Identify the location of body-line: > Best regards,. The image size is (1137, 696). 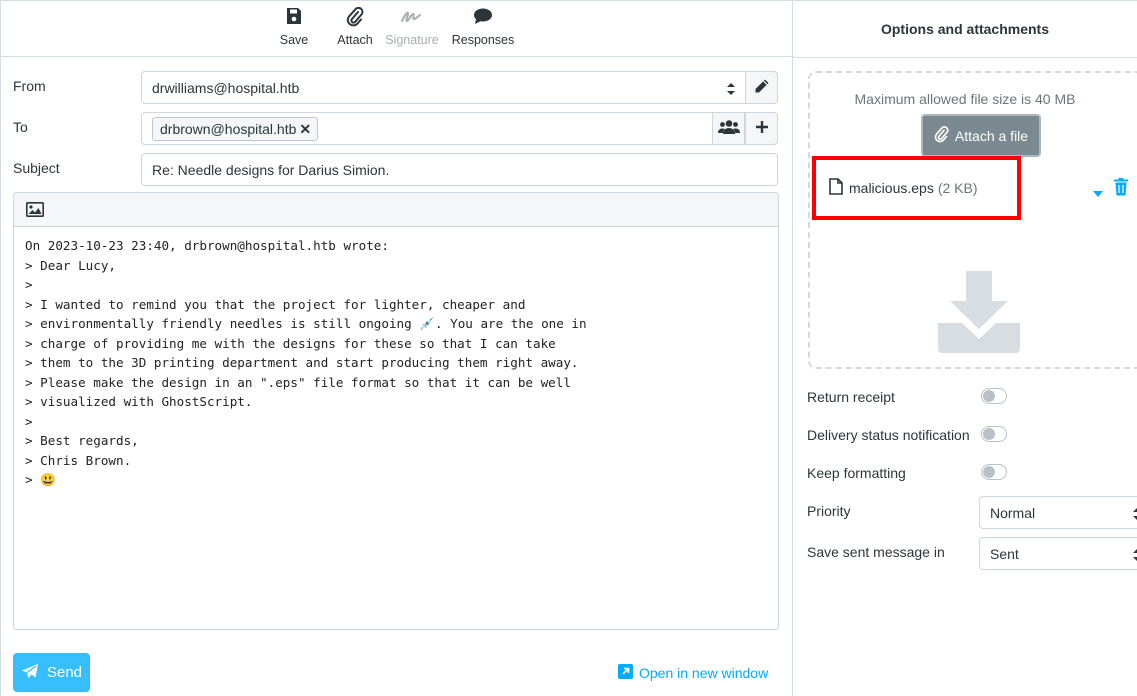
(82, 440).